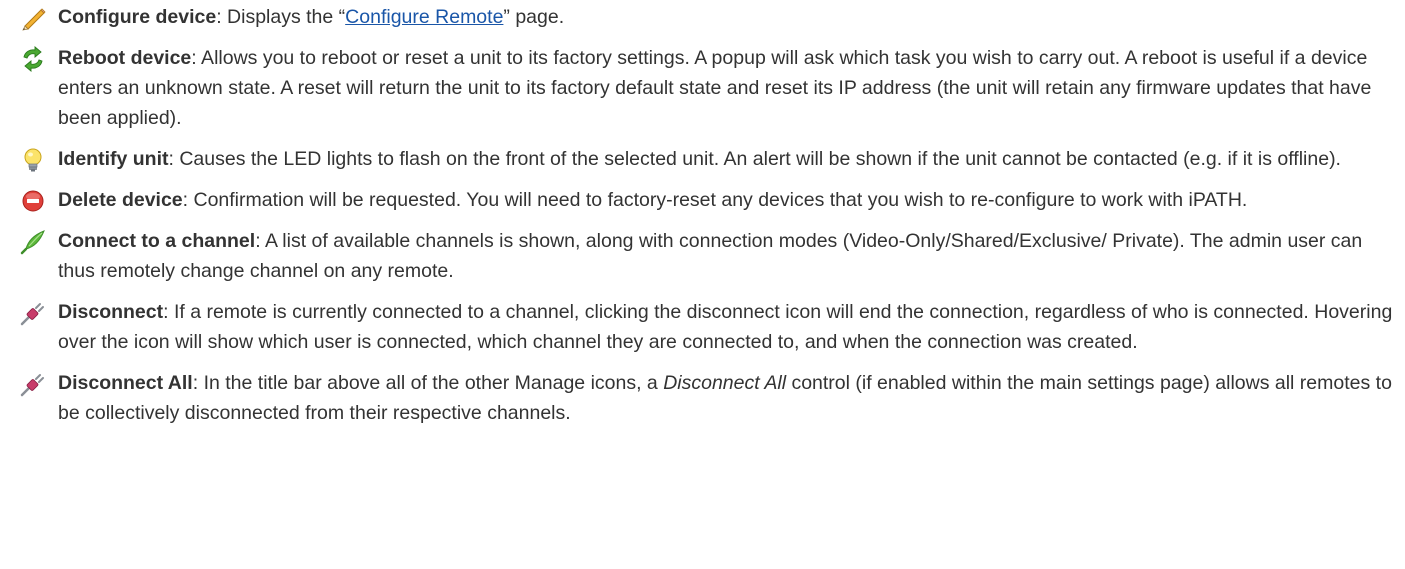 Image resolution: width=1405 pixels, height=569 pixels. Describe the element at coordinates (424, 17) in the screenshot. I see `configure-remote-link: Configure Remote` at that location.